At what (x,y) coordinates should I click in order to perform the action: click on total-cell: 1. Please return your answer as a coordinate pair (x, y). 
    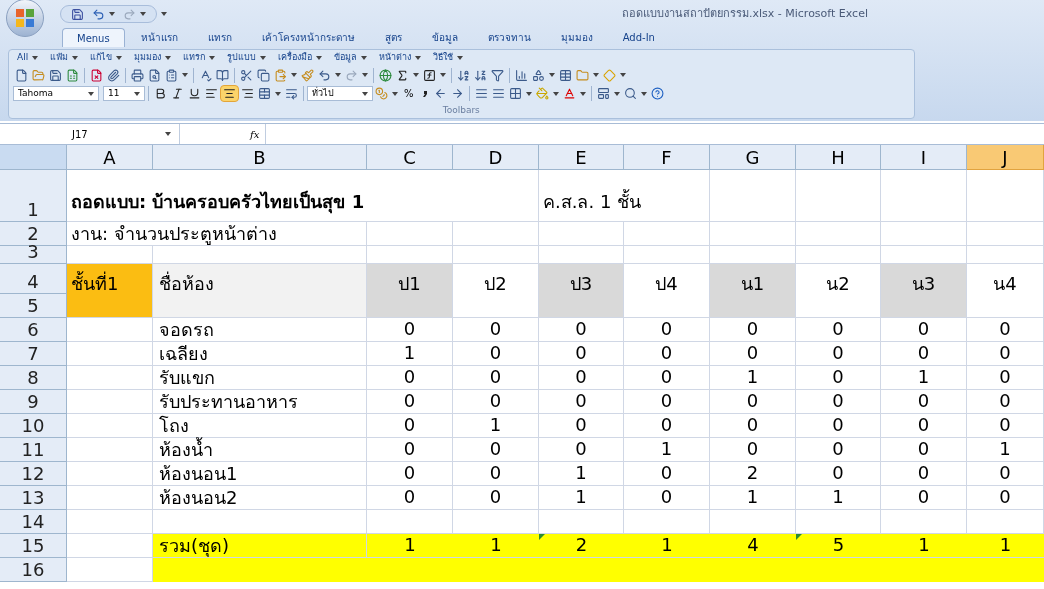
    Looking at the image, I should click on (667, 546).